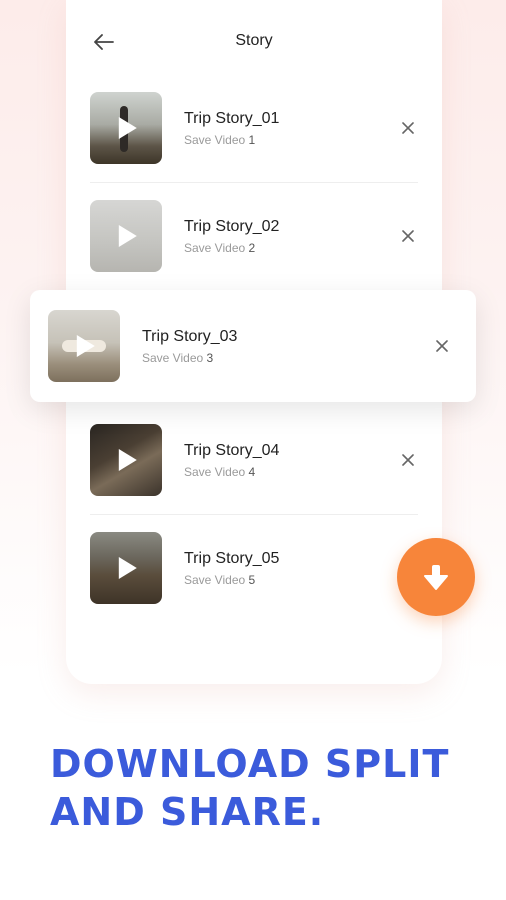 This screenshot has height=900, width=506. Describe the element at coordinates (220, 140) in the screenshot. I see `item-subtitle: Save Video 1` at that location.